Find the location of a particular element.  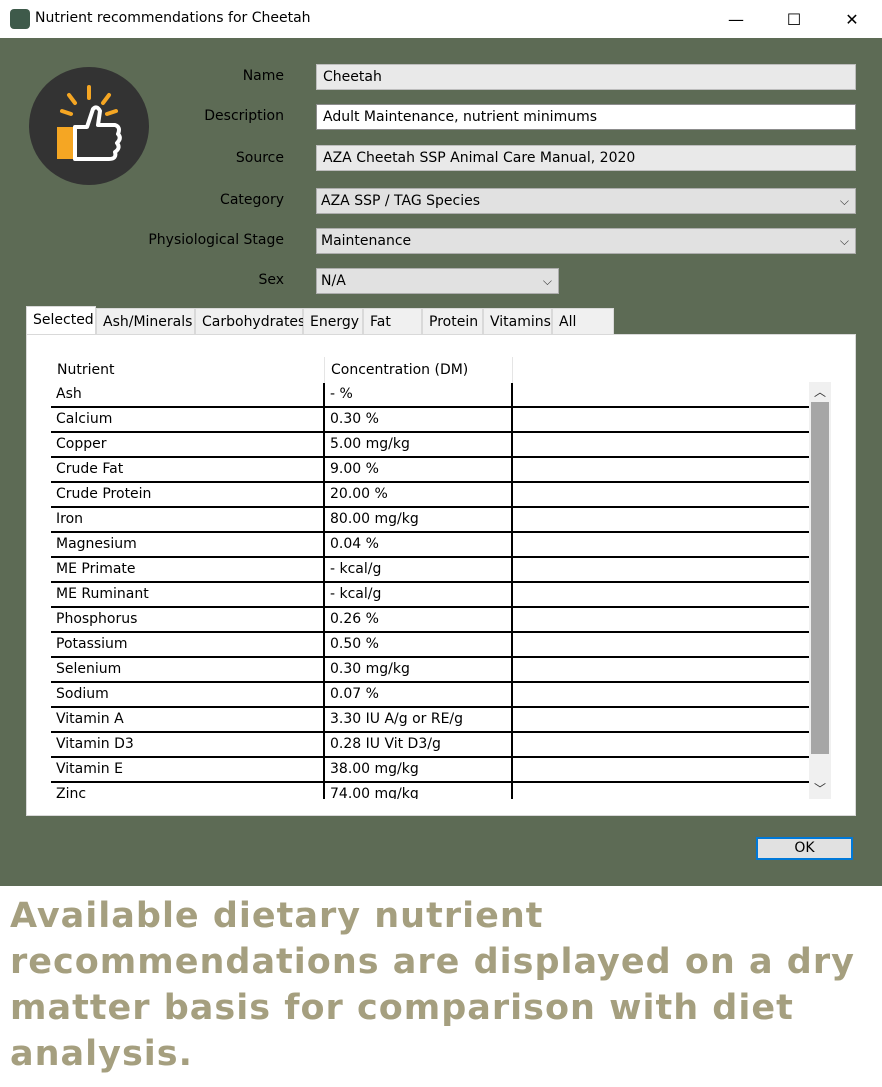

table-row: Vitamin D3 0.28 IU Vit D3/g is located at coordinates (430, 745).